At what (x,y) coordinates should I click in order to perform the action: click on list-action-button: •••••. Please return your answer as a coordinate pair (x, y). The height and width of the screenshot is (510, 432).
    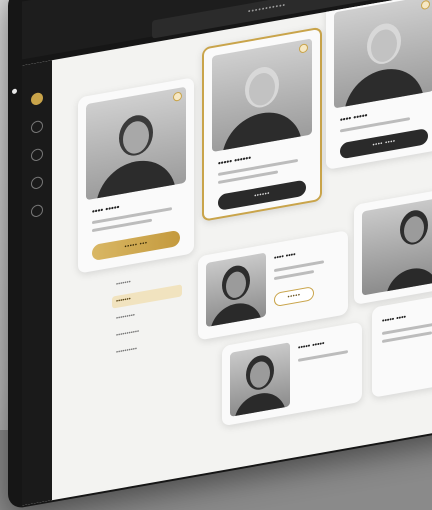
    Looking at the image, I should click on (294, 297).